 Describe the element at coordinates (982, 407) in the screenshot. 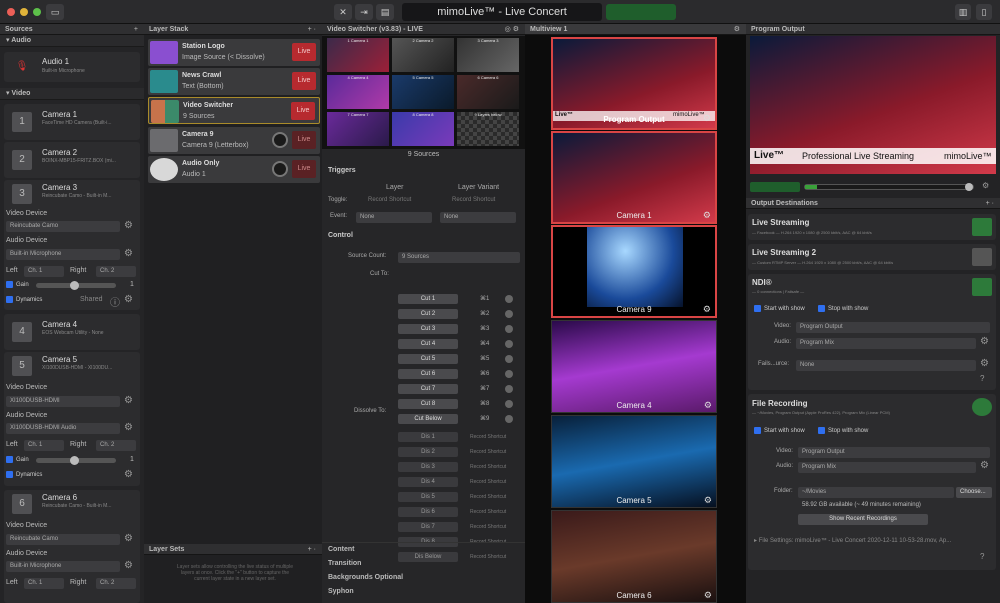

I see `record-icon` at that location.